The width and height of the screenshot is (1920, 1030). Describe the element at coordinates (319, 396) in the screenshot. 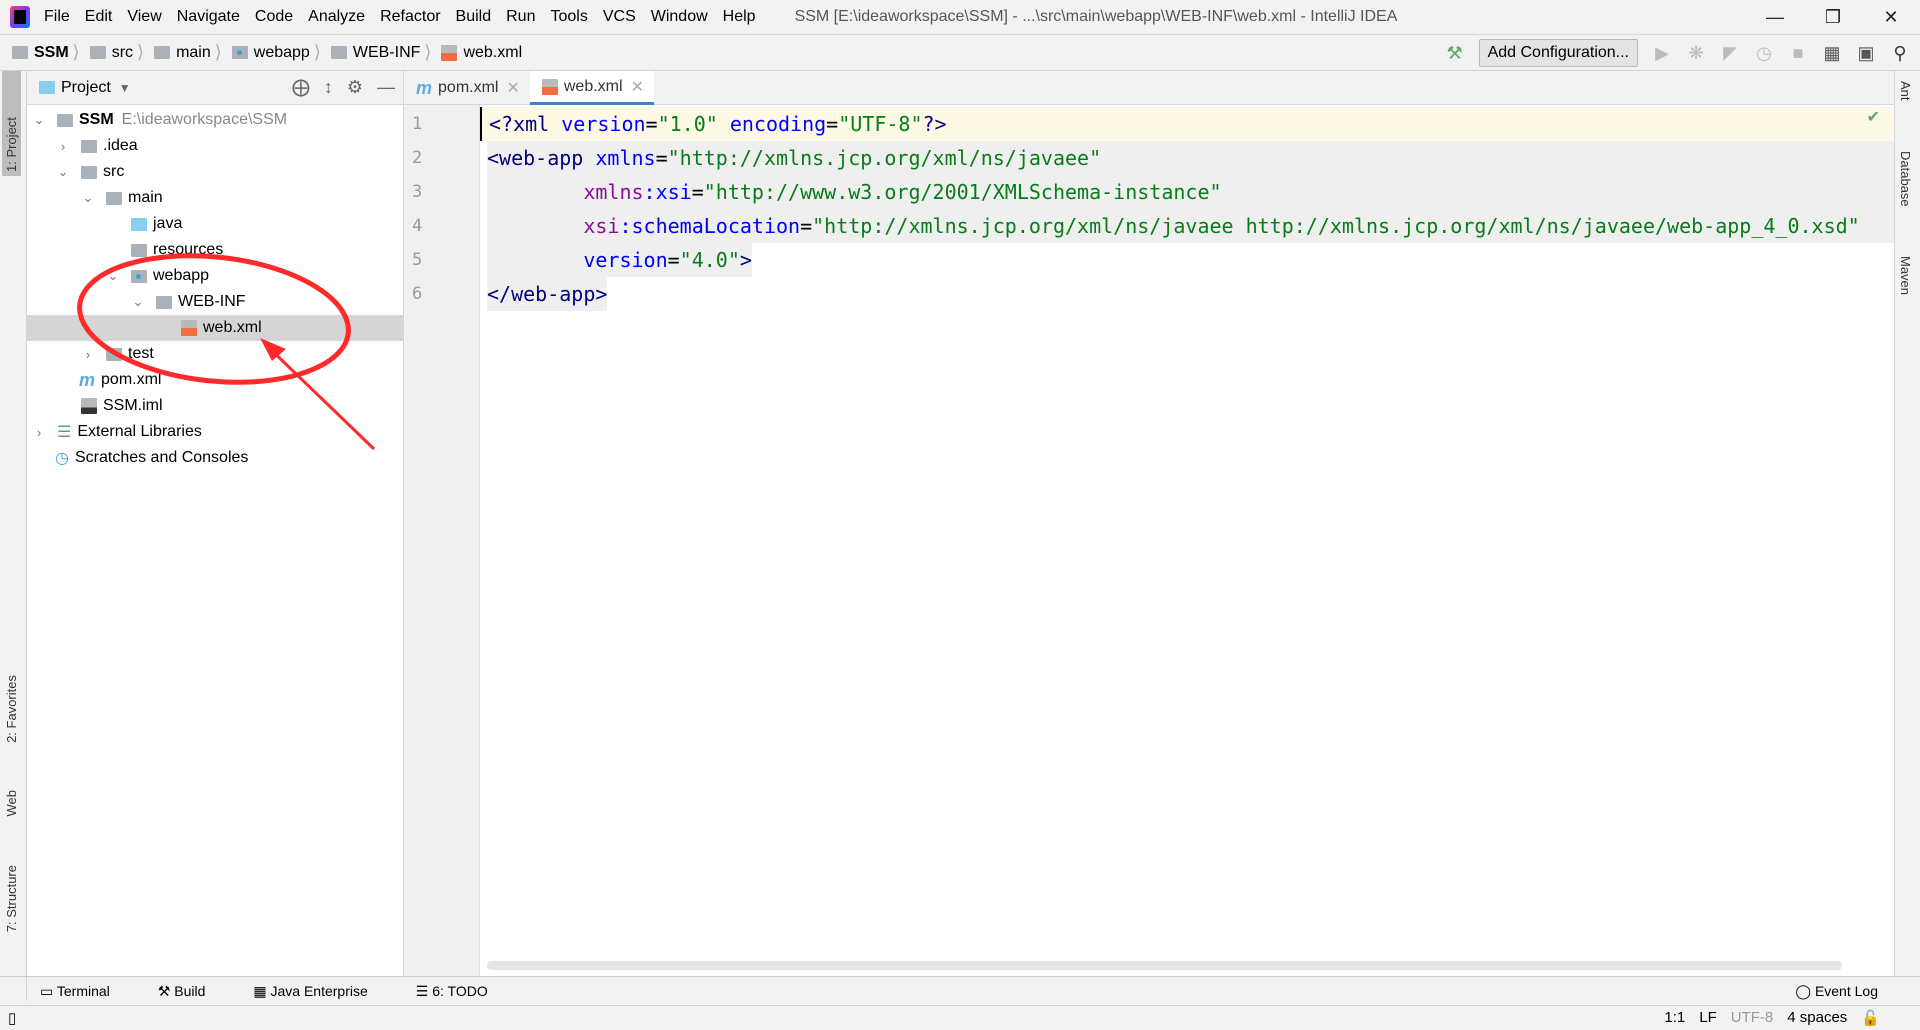

I see `red-arrow-annotation` at that location.